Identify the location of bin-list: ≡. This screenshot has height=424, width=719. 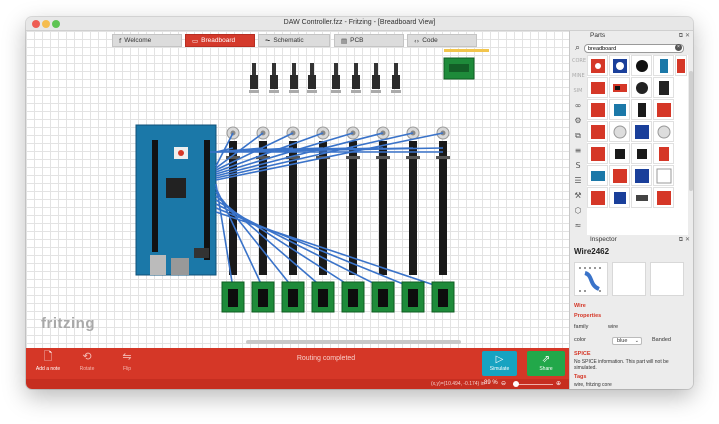
(578, 151).